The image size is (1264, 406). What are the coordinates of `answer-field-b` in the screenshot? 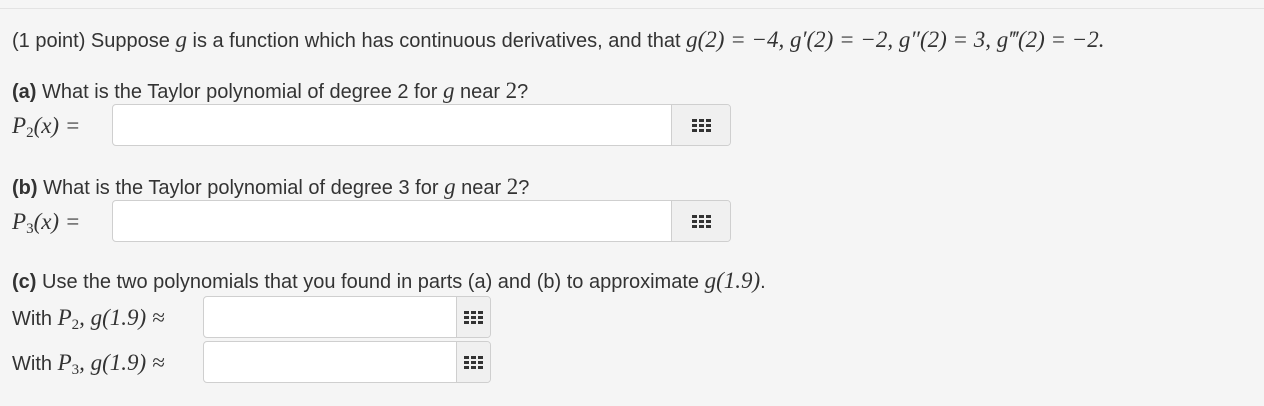 It's located at (421, 221).